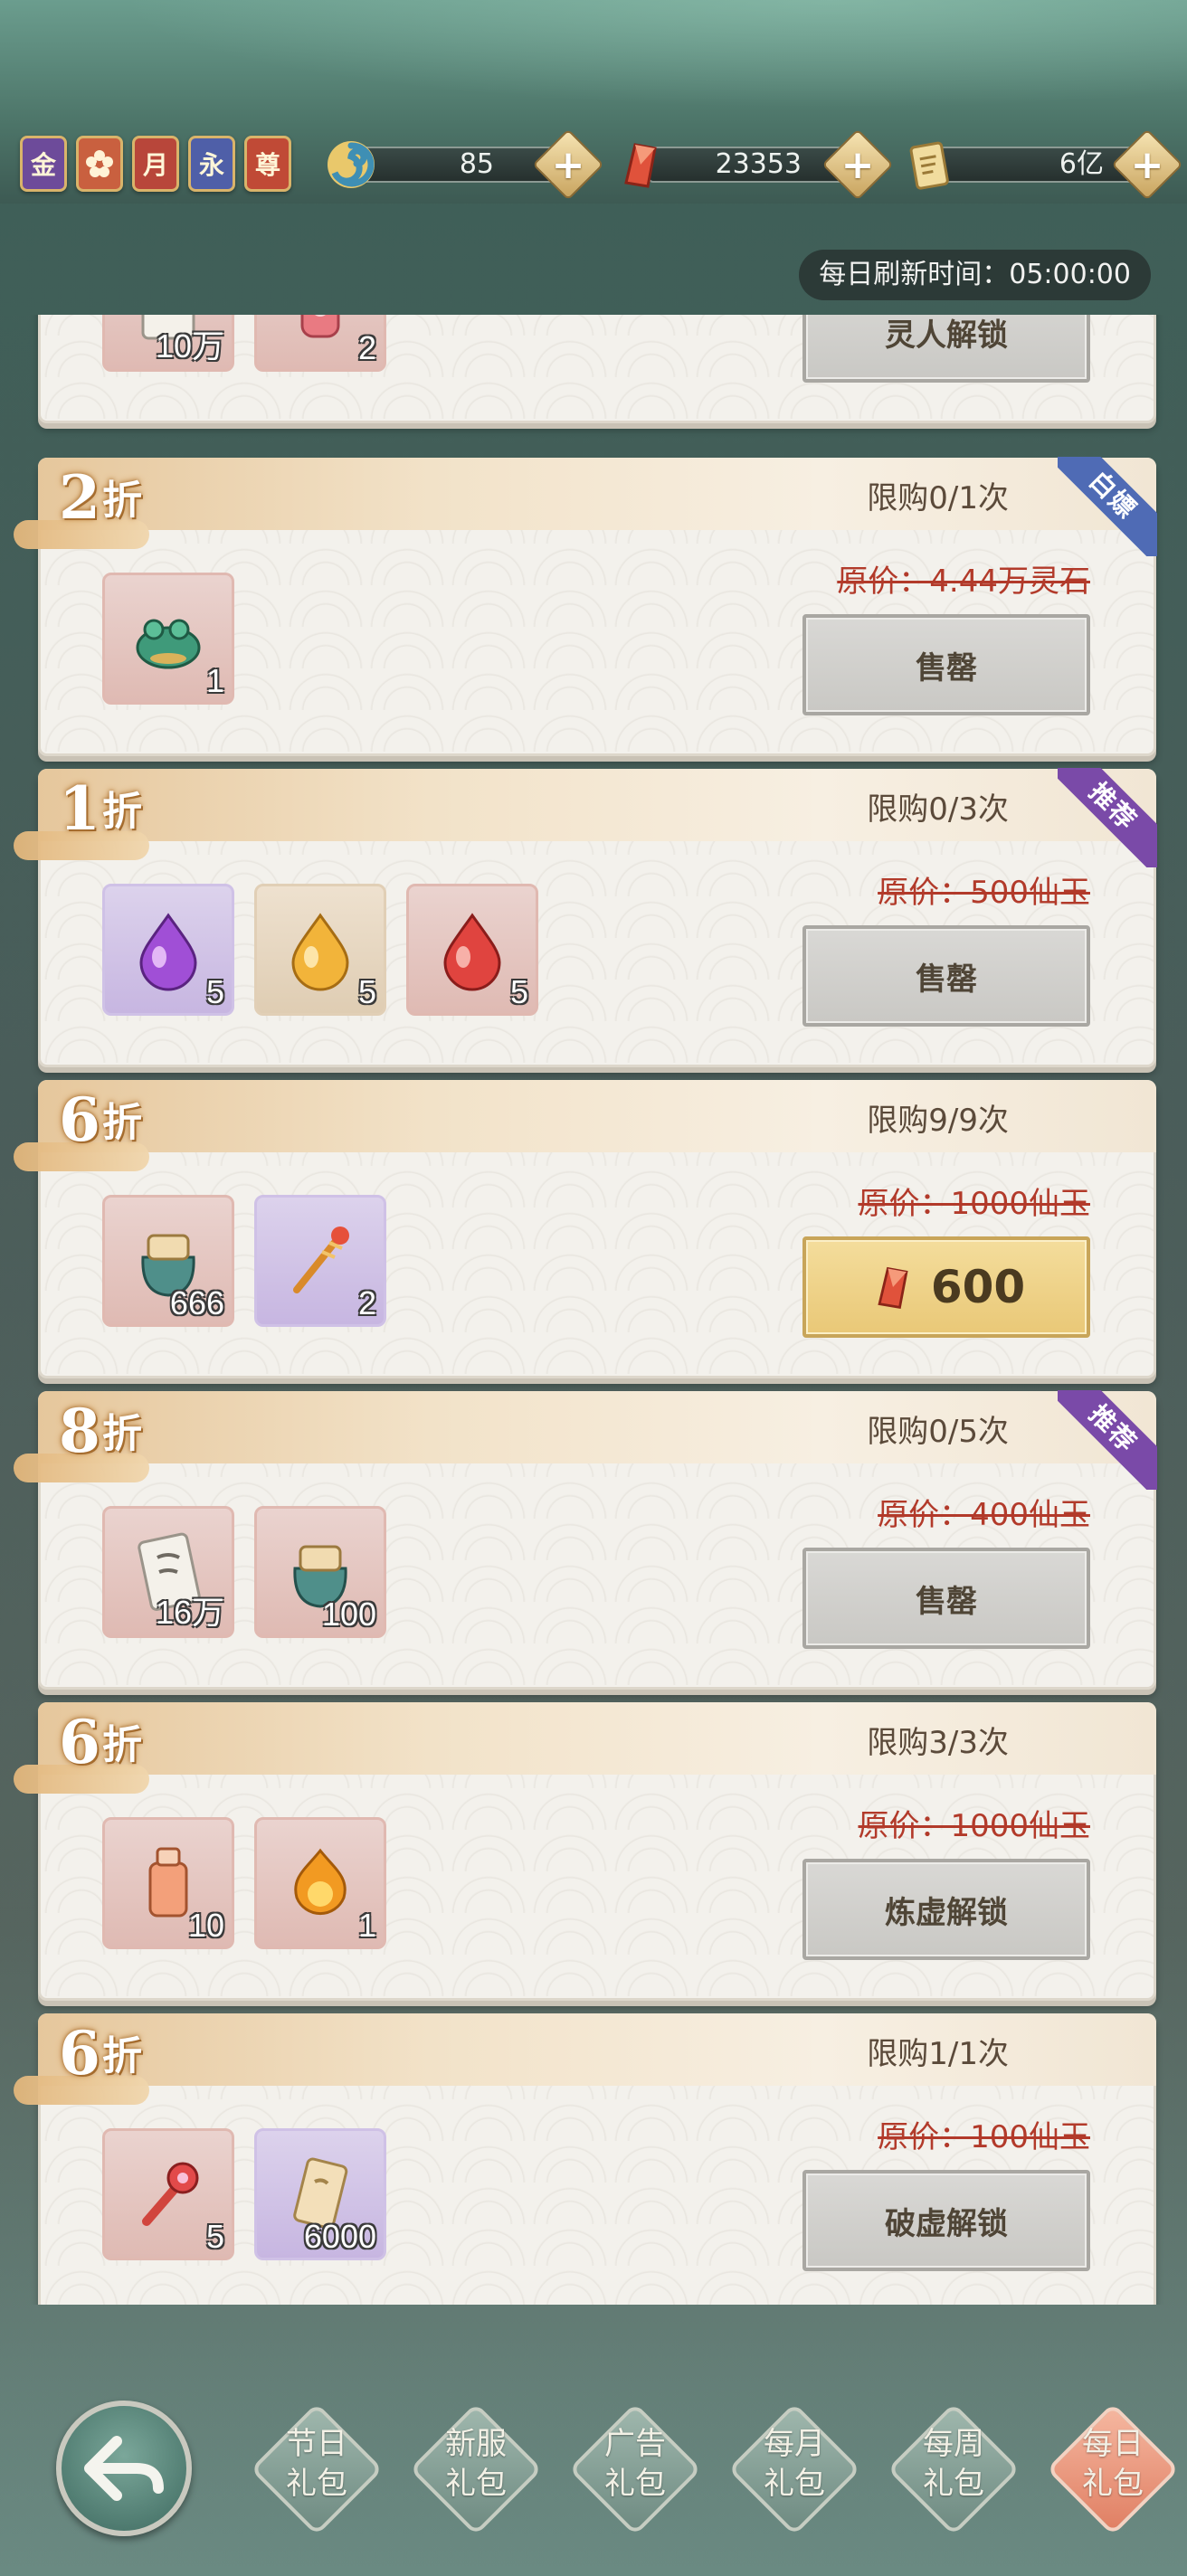 The image size is (1187, 2576). Describe the element at coordinates (1147, 164) in the screenshot. I see `add-scroll-button: +` at that location.